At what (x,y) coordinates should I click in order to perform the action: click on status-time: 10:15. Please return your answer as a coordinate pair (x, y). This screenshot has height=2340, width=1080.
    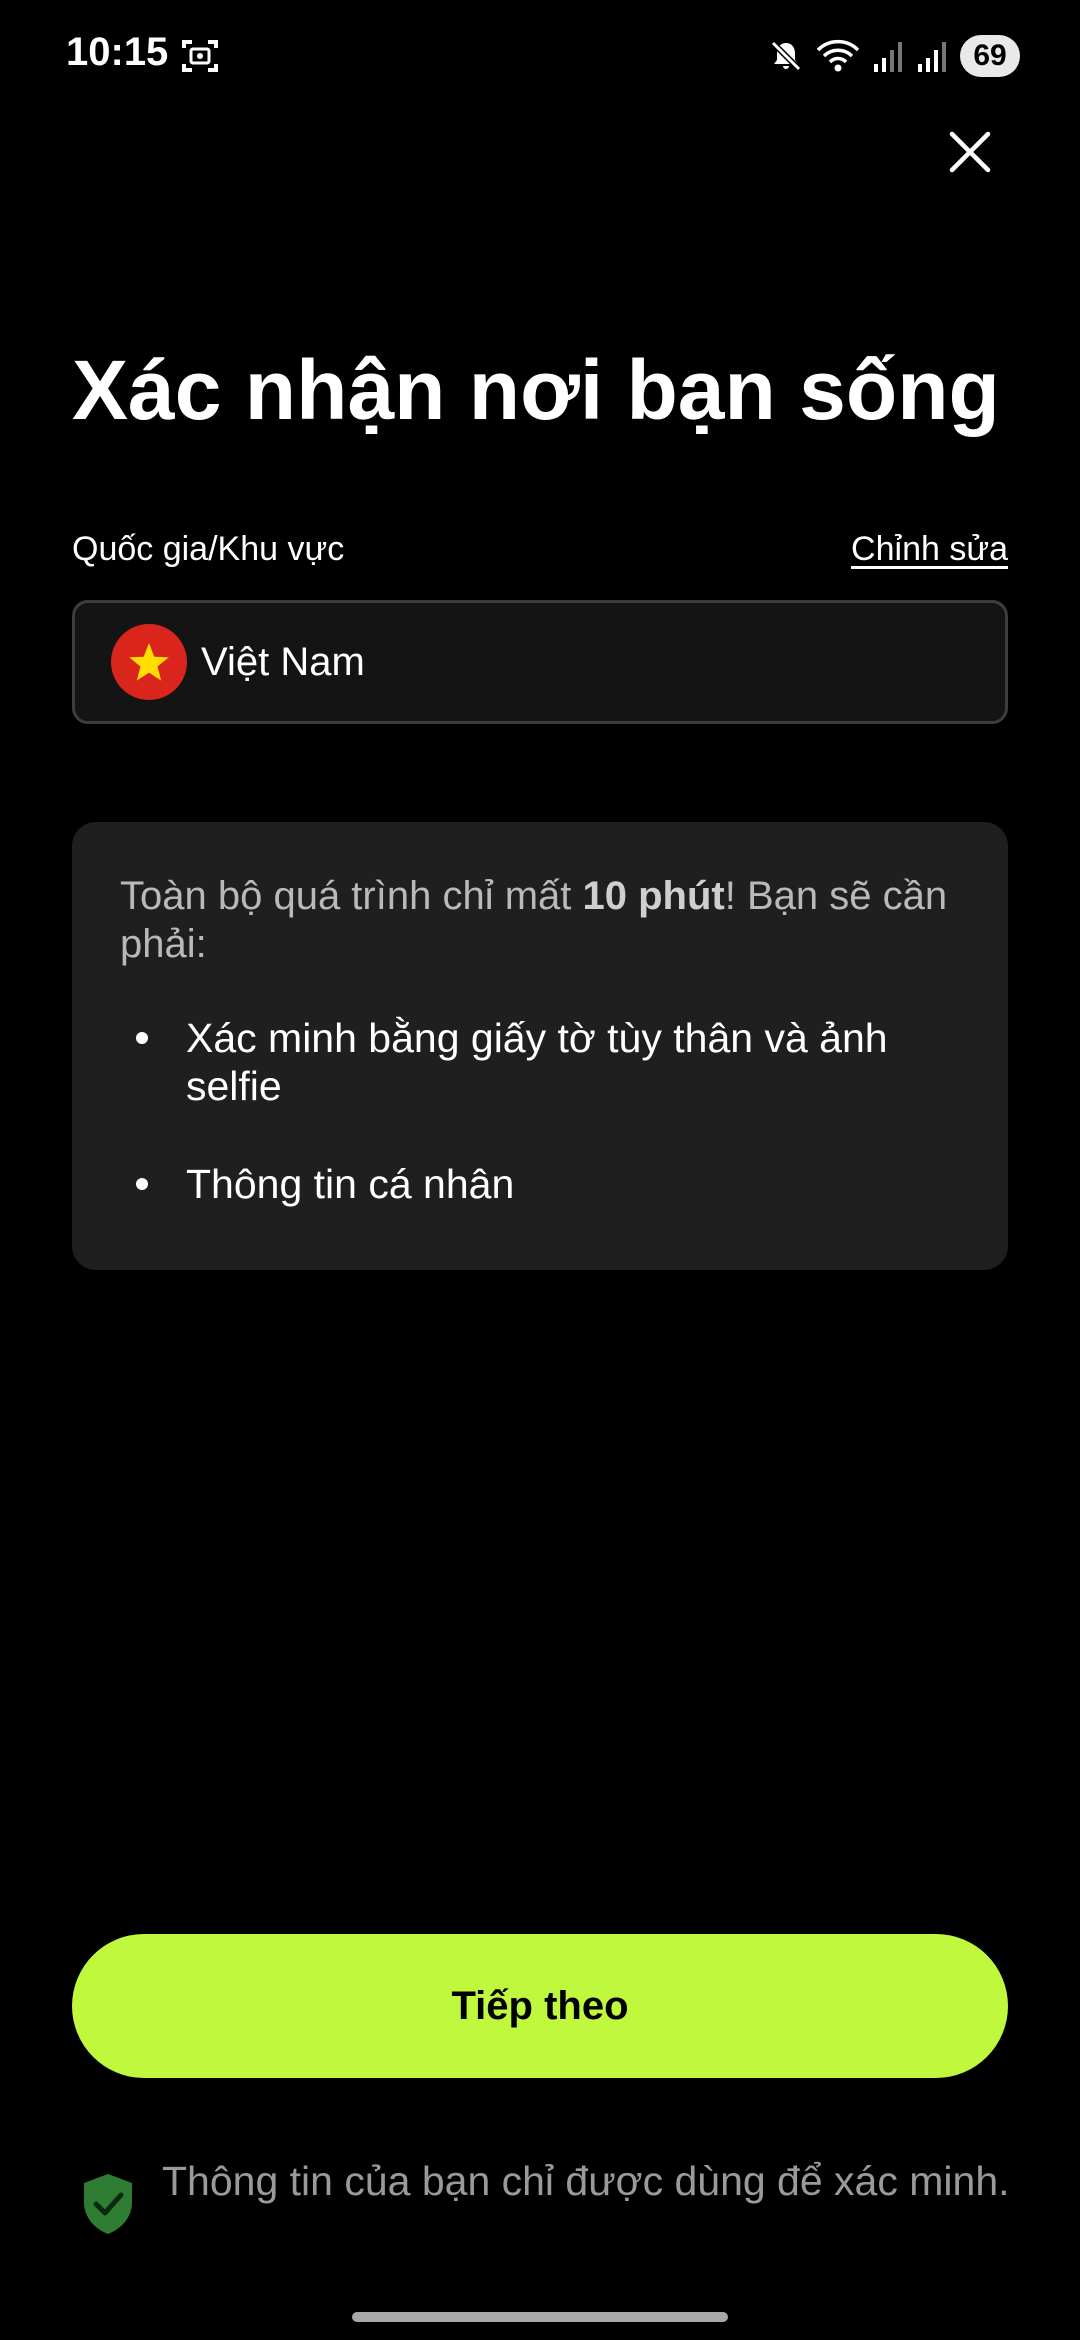
    Looking at the image, I should click on (117, 52).